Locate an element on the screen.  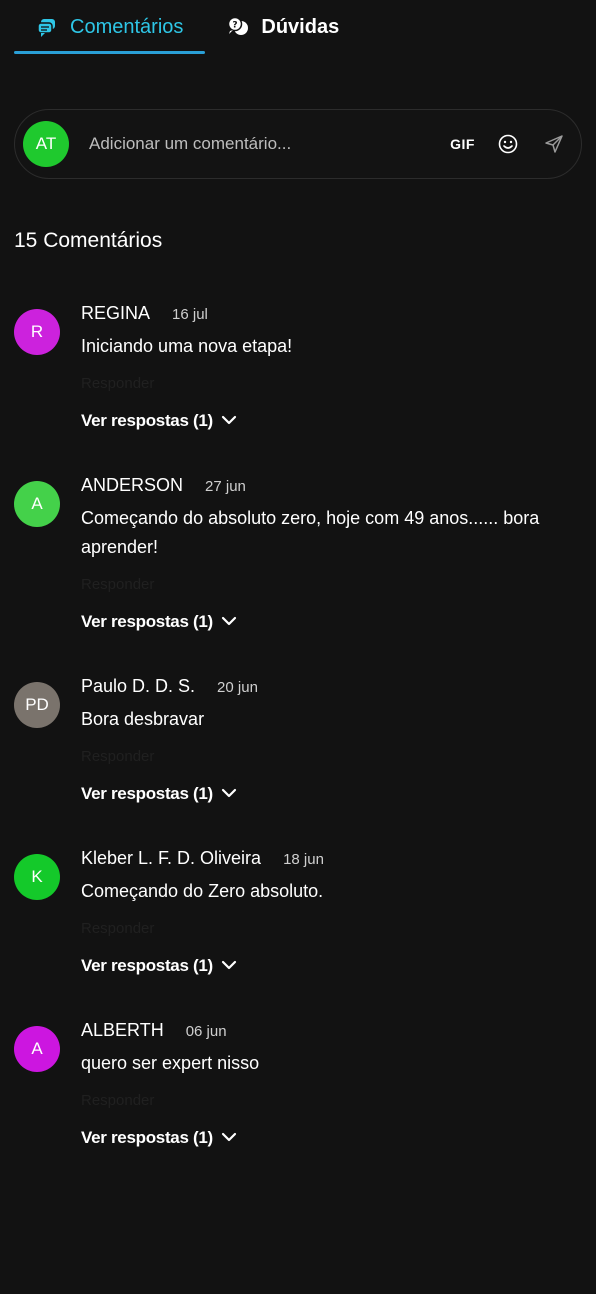
composer-actions: GIF is located at coordinates (508, 144).